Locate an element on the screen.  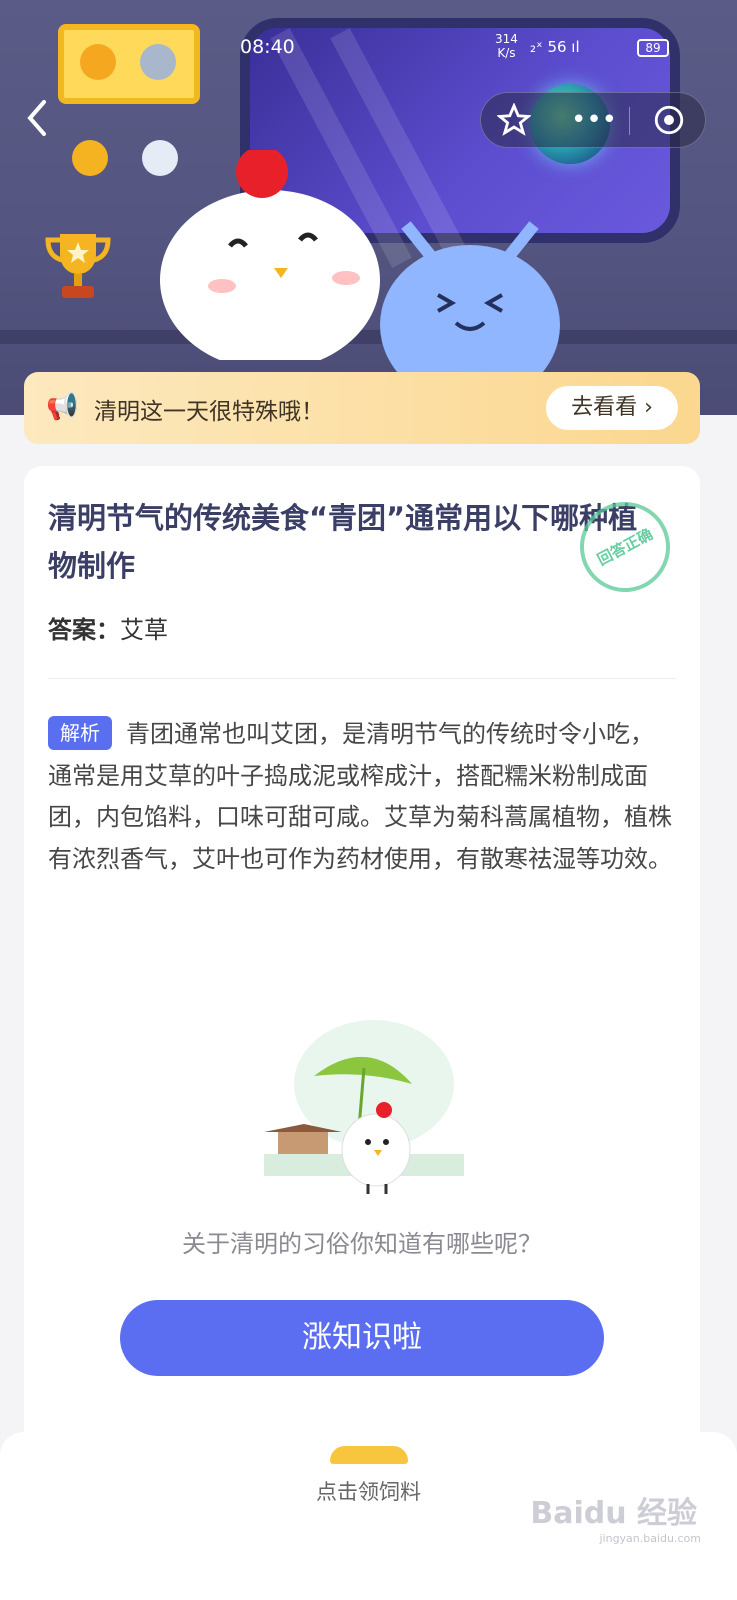
status-net-speed: 314 K/s is located at coordinates (506, 46).